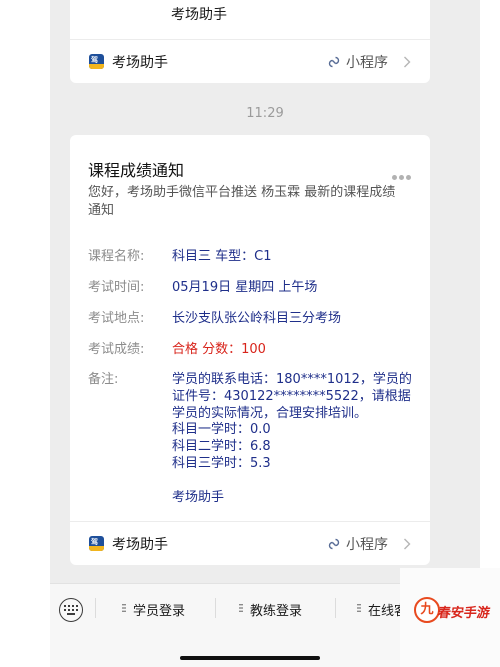 The image size is (500, 667). I want to click on field-value: 长沙支队张公岭科目三分考场, so click(257, 318).